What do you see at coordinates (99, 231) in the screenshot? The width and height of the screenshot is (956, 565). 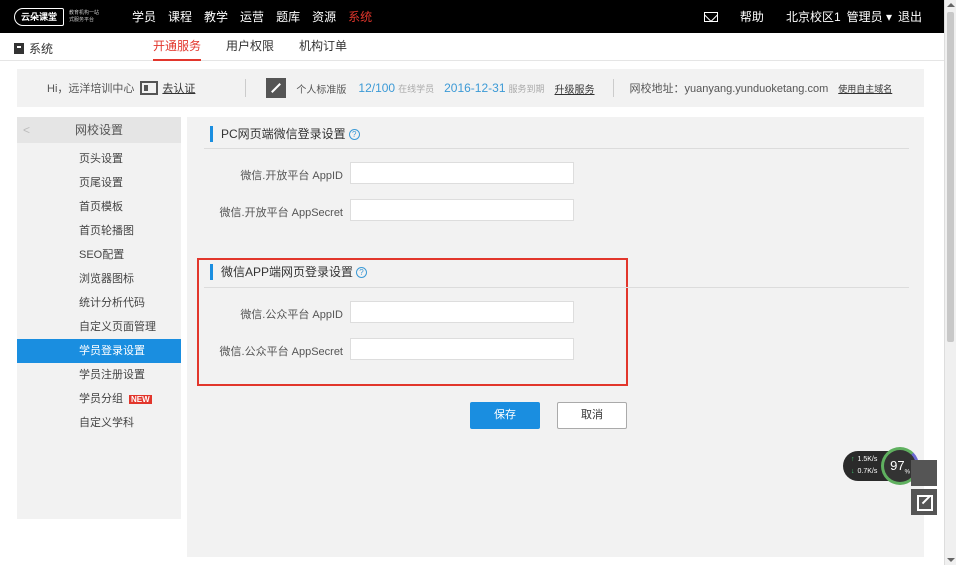 I see `sidebar-item-homepage-carousel: 首页轮播图` at bounding box center [99, 231].